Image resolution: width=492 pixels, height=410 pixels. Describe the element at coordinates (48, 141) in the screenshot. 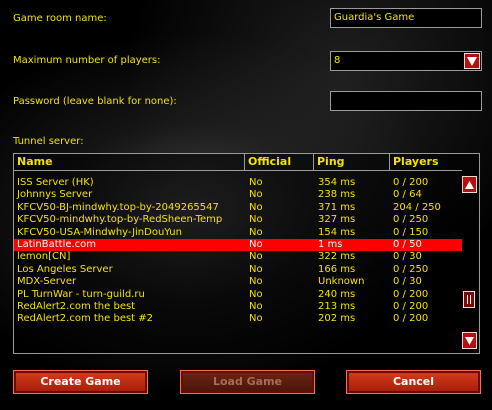

I see `tunnel-server-label: Tunnel server:` at that location.